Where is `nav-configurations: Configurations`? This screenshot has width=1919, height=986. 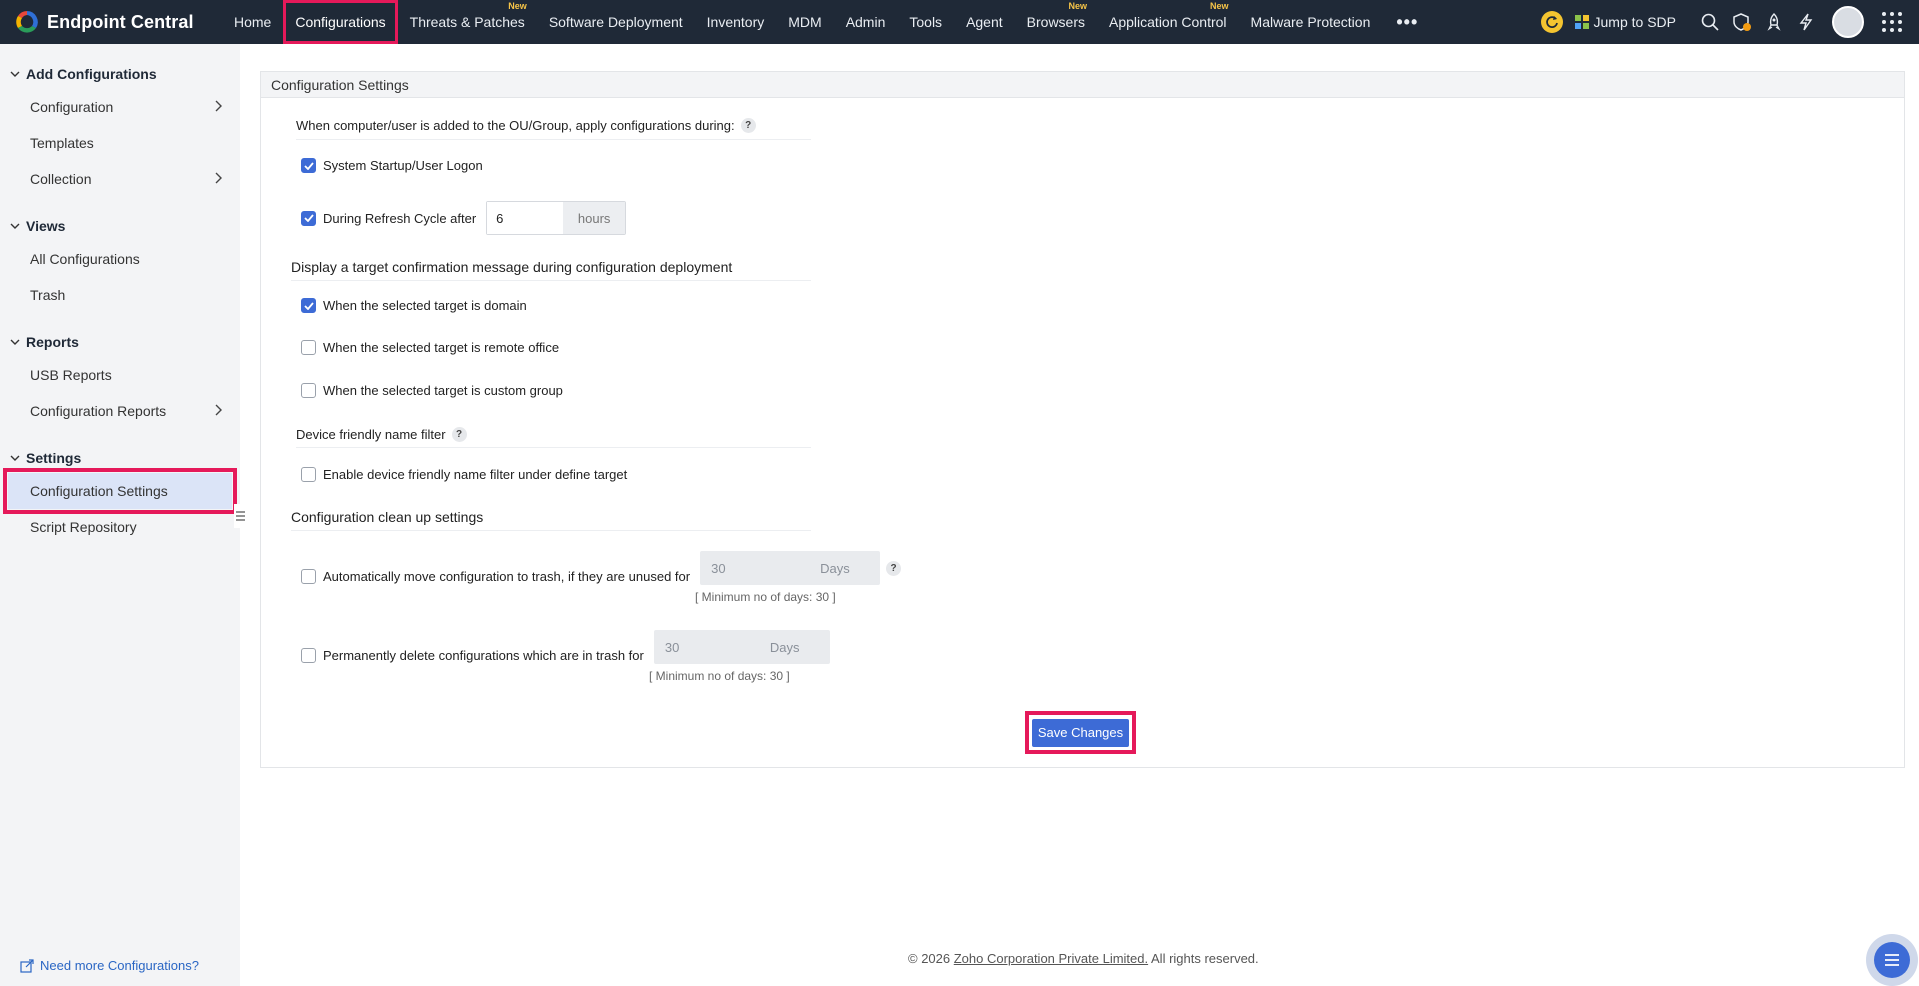
nav-configurations: Configurations is located at coordinates (340, 22).